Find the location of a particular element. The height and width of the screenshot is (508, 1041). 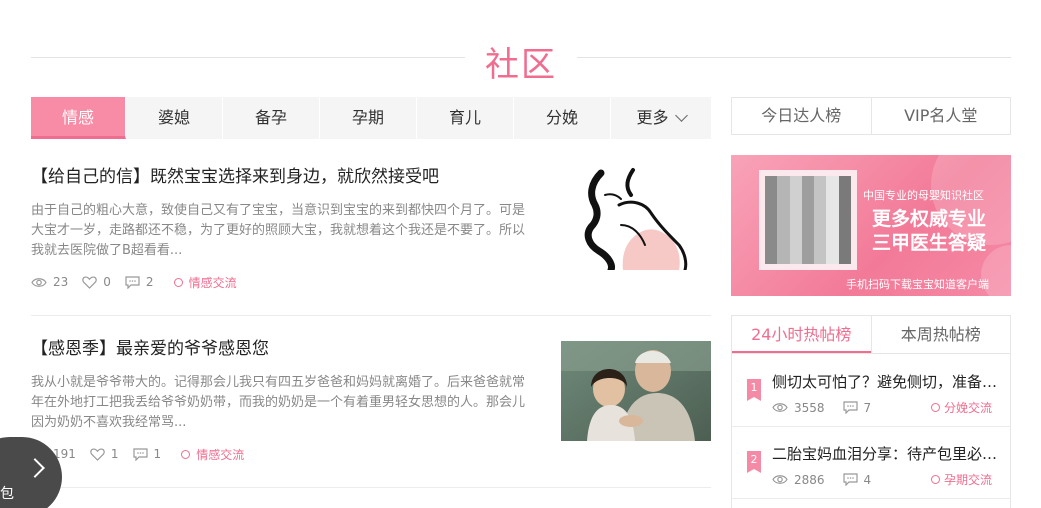

hot-post-category: 分娩交流 is located at coordinates (961, 407).